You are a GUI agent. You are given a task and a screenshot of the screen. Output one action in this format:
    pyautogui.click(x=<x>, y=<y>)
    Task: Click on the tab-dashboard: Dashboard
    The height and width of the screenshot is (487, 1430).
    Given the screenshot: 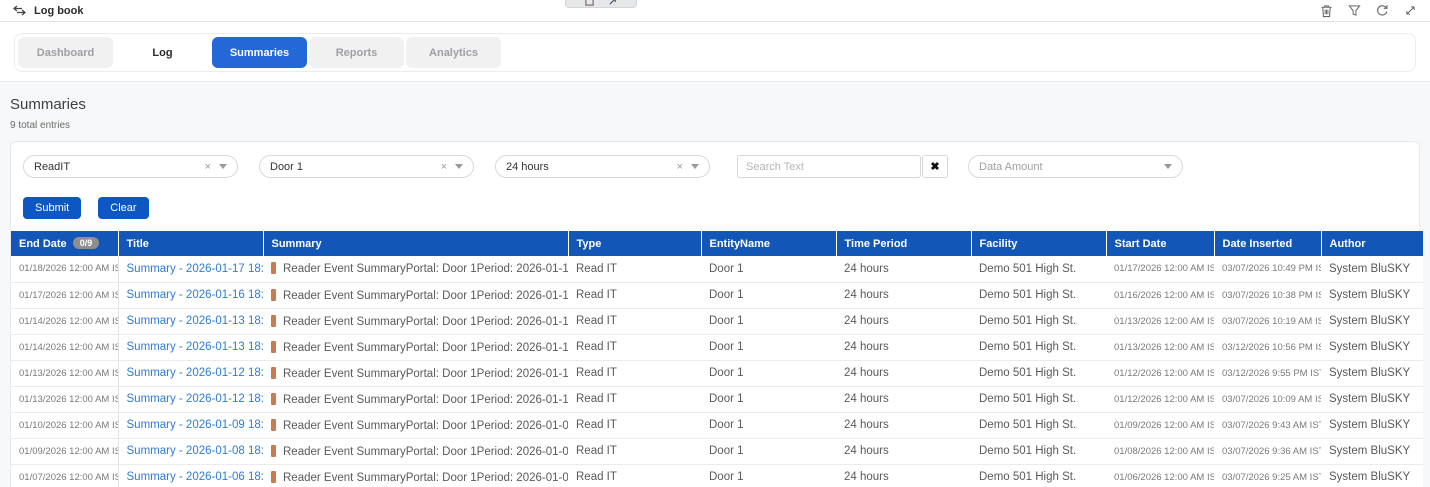 What is the action you would take?
    pyautogui.click(x=65, y=52)
    